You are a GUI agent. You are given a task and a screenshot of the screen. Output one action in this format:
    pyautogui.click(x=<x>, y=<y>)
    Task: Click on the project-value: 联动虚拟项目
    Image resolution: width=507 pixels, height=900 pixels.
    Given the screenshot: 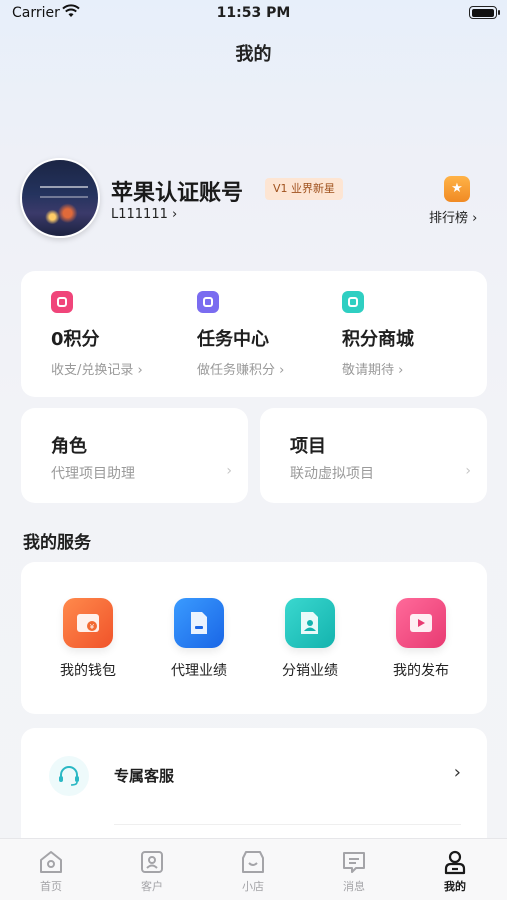 What is the action you would take?
    pyautogui.click(x=332, y=474)
    